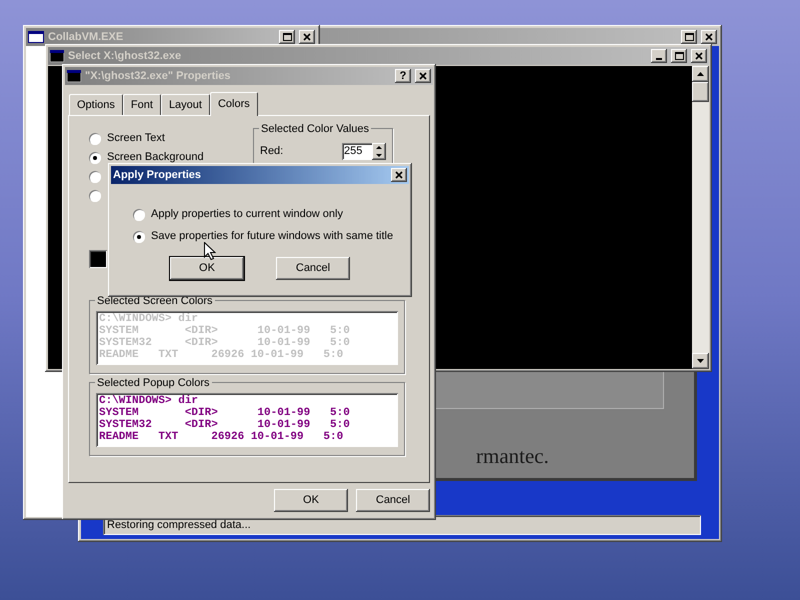 This screenshot has height=600, width=800. Describe the element at coordinates (125, 56) in the screenshot. I see `window-title: Select X:\ghost32.exe` at that location.